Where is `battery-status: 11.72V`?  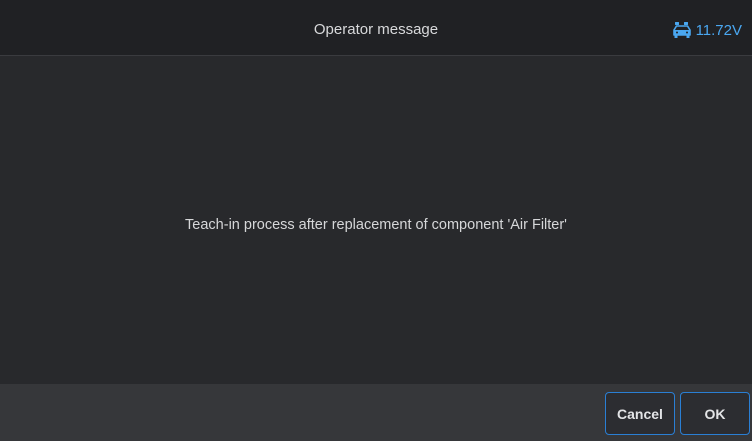 battery-status: 11.72V is located at coordinates (707, 30).